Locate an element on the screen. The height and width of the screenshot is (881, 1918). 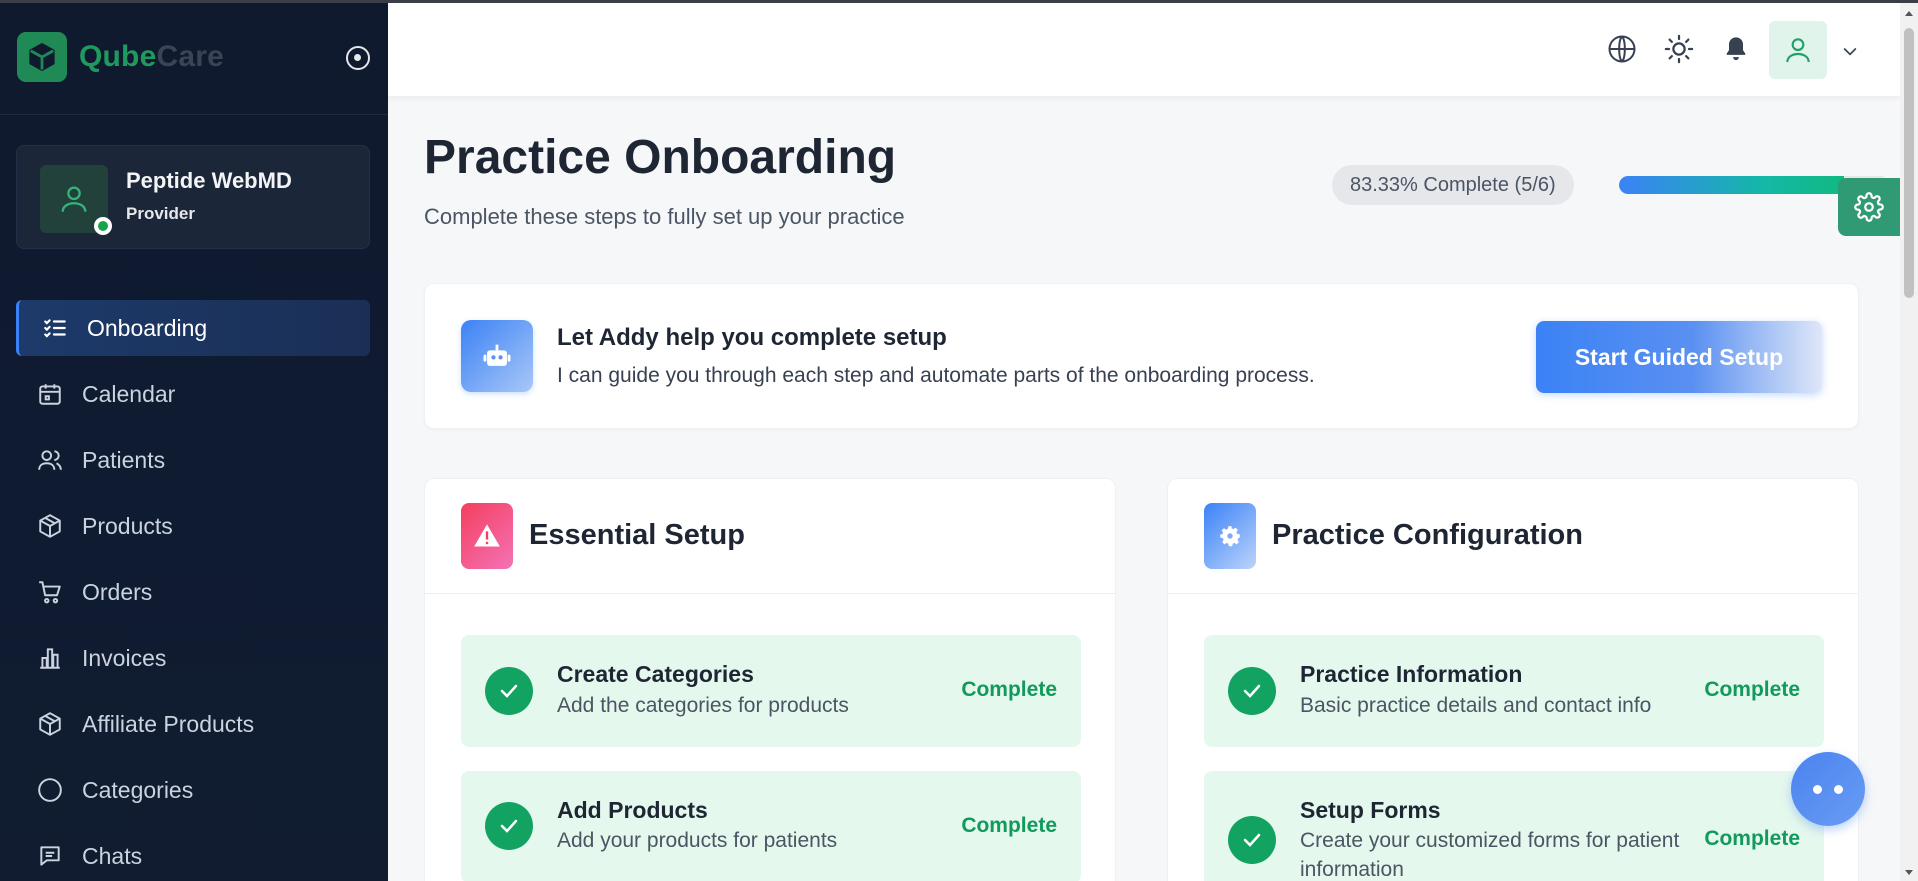
top-bar is located at coordinates (1144, 49).